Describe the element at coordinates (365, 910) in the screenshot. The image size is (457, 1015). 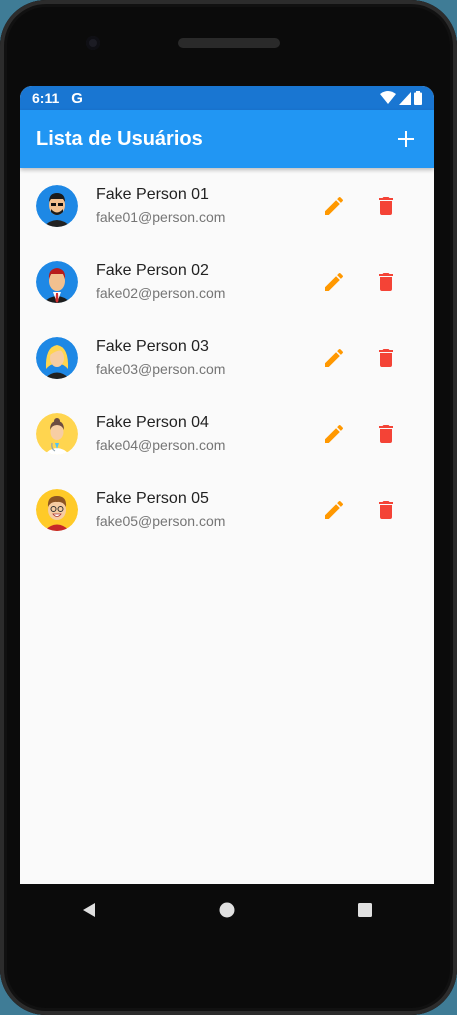
I see `recents-icon` at that location.